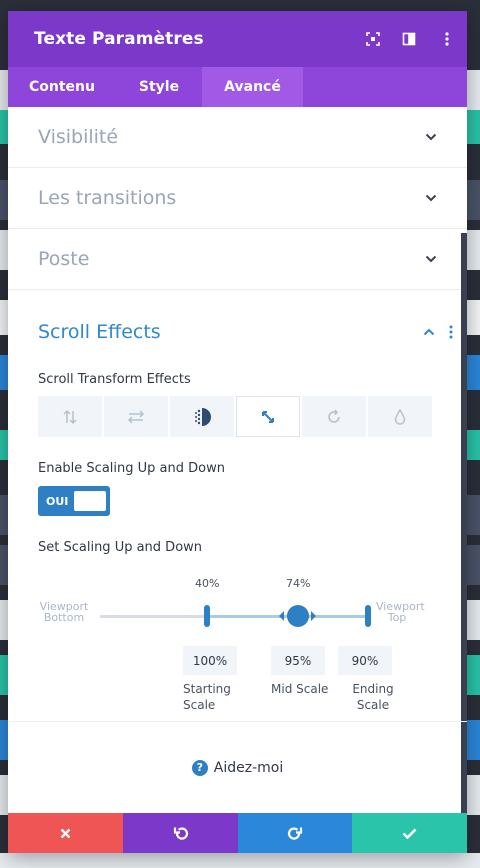 The height and width of the screenshot is (868, 480). What do you see at coordinates (298, 616) in the screenshot?
I see `mid-handle` at bounding box center [298, 616].